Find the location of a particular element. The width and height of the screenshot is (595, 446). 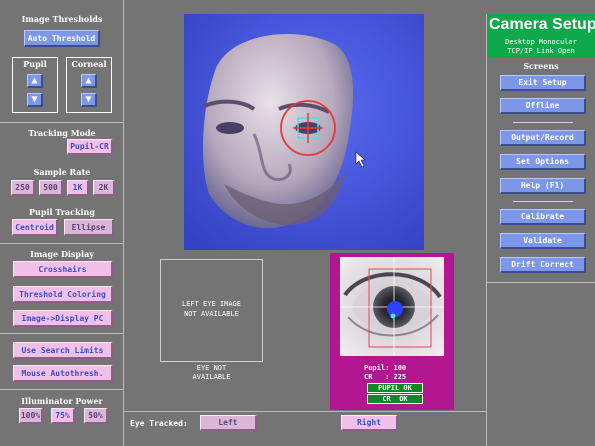

sample-rate-1k-button: 1K is located at coordinates (78, 188).